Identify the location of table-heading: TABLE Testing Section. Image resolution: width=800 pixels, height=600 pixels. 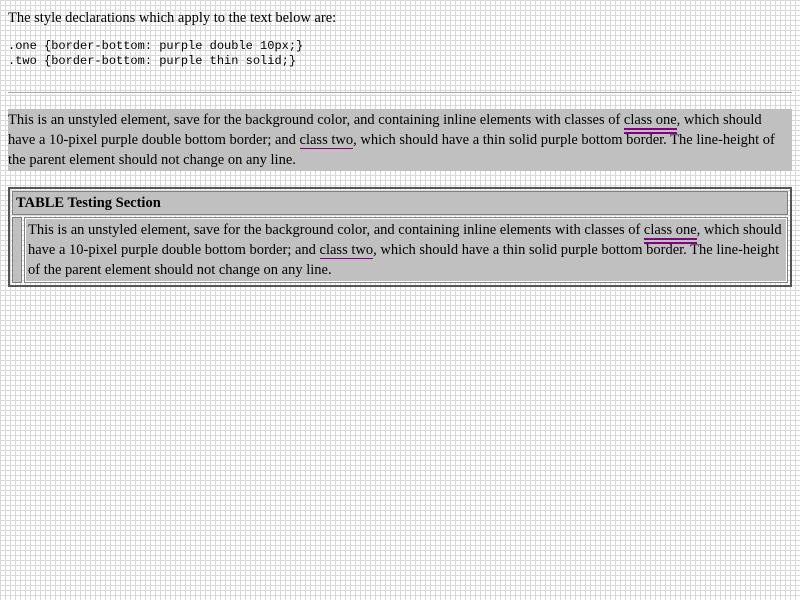
(400, 203).